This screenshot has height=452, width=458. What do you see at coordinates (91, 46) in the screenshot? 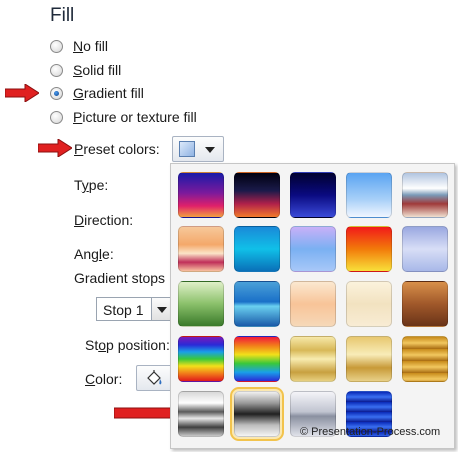
I see `no-fill-label: No fill` at bounding box center [91, 46].